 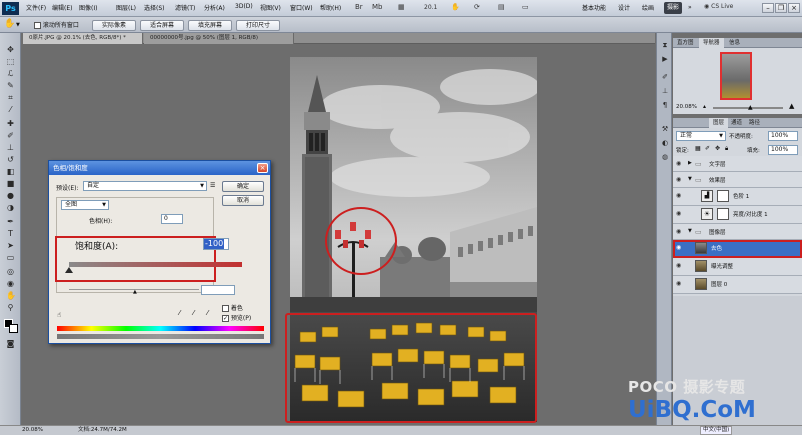 I want to click on tab-document: 00000000号.jpg @ 50% (图层 1, RGB/8), so click(x=219, y=38).